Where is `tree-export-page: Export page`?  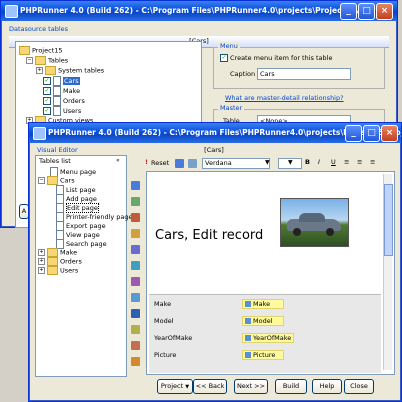
tree-export-page: Export page is located at coordinates (81, 226).